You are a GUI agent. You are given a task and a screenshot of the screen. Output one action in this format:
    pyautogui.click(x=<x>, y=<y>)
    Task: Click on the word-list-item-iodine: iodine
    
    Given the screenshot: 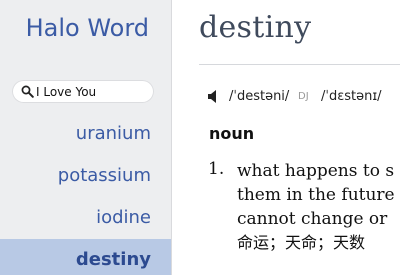 What is the action you would take?
    pyautogui.click(x=85, y=218)
    